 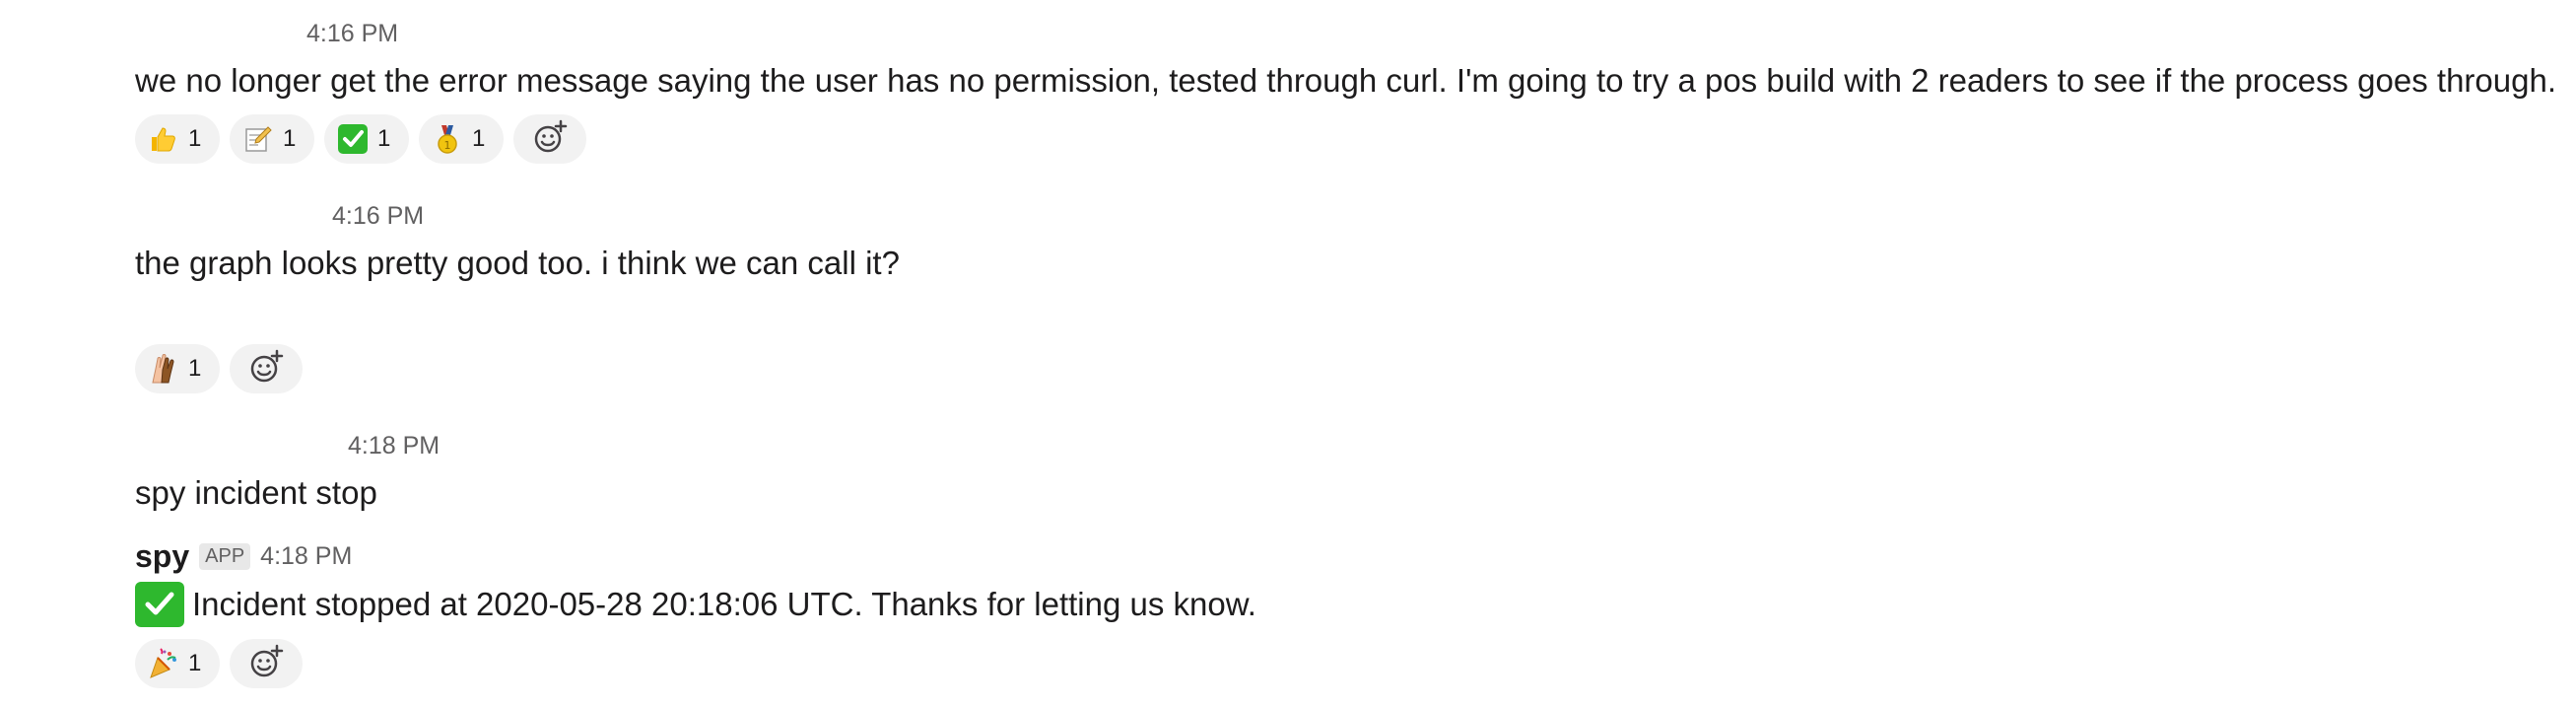 I want to click on message-header: spy APP 4:18 PM, so click(x=243, y=556).